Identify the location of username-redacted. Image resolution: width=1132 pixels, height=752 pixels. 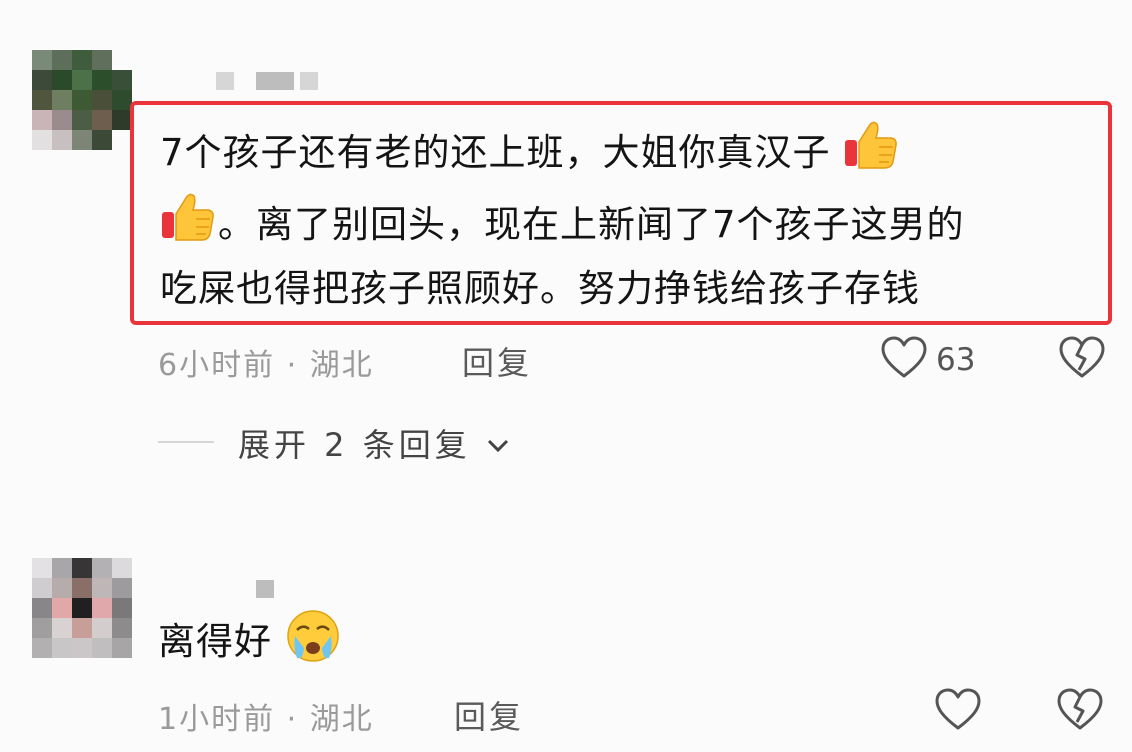
(265, 589).